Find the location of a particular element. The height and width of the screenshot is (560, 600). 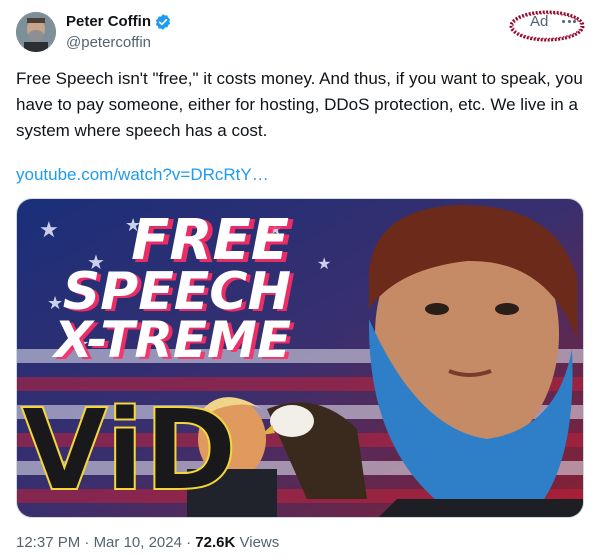

views-count: 72.6K is located at coordinates (215, 542).